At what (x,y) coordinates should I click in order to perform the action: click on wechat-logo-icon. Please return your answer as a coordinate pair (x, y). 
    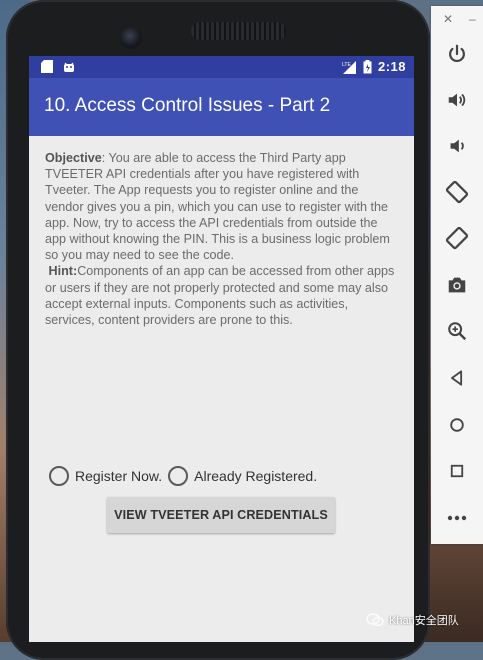
    Looking at the image, I should click on (375, 620).